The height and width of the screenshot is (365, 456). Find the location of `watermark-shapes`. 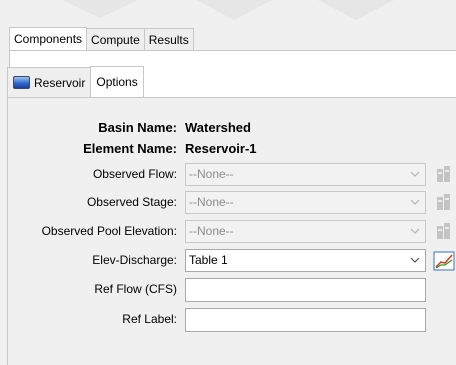

watermark-shapes is located at coordinates (228, 10).